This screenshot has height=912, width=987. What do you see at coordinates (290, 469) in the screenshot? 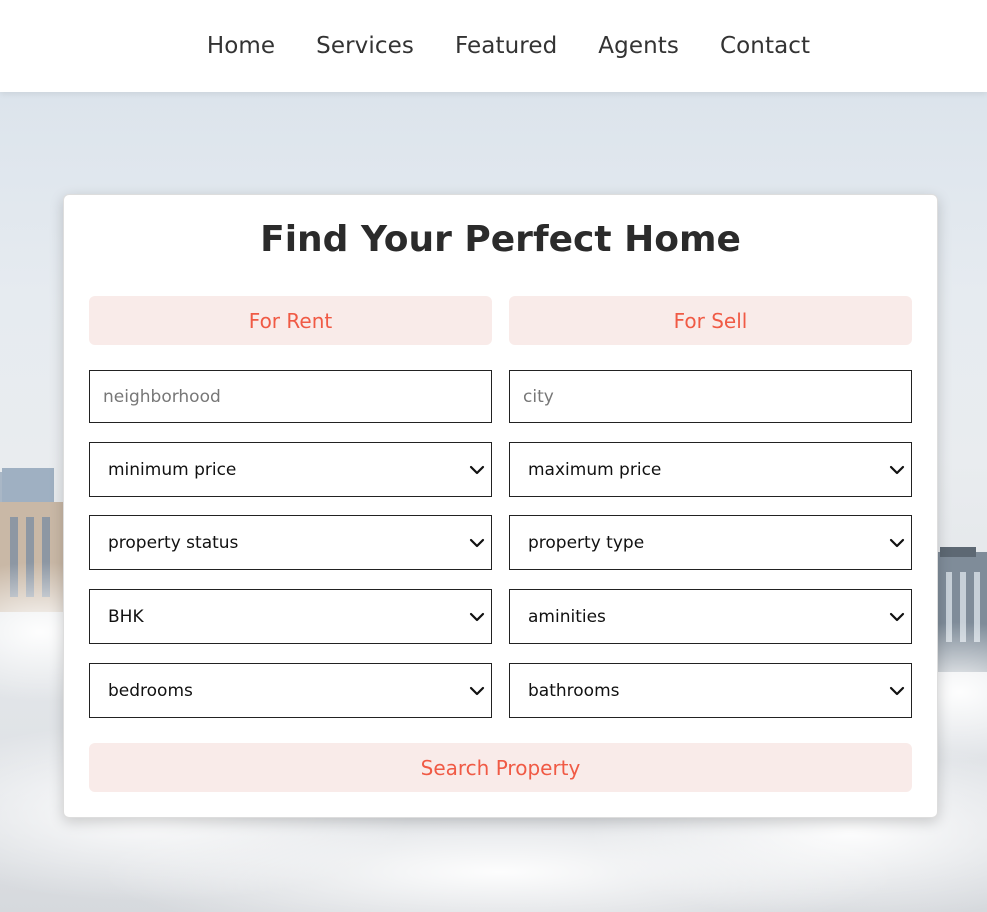
I see `min-price-select: minimum price` at bounding box center [290, 469].